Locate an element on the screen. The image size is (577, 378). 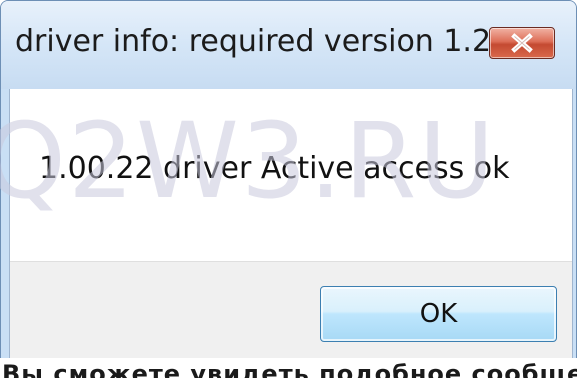
ok-button: OK is located at coordinates (438, 314).